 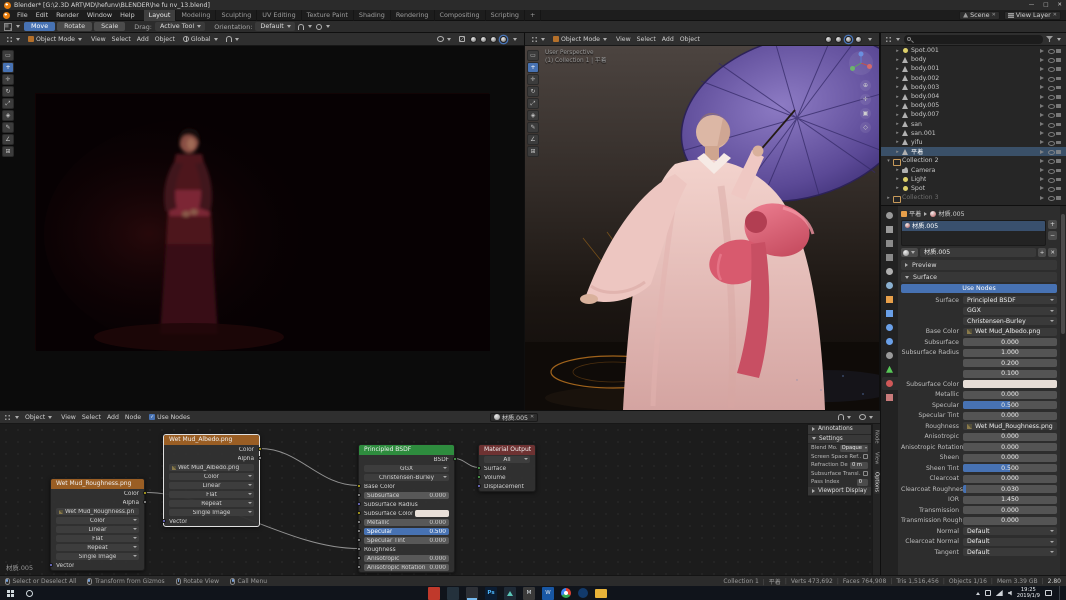 I want to click on node-widget: All, so click(x=507, y=459).